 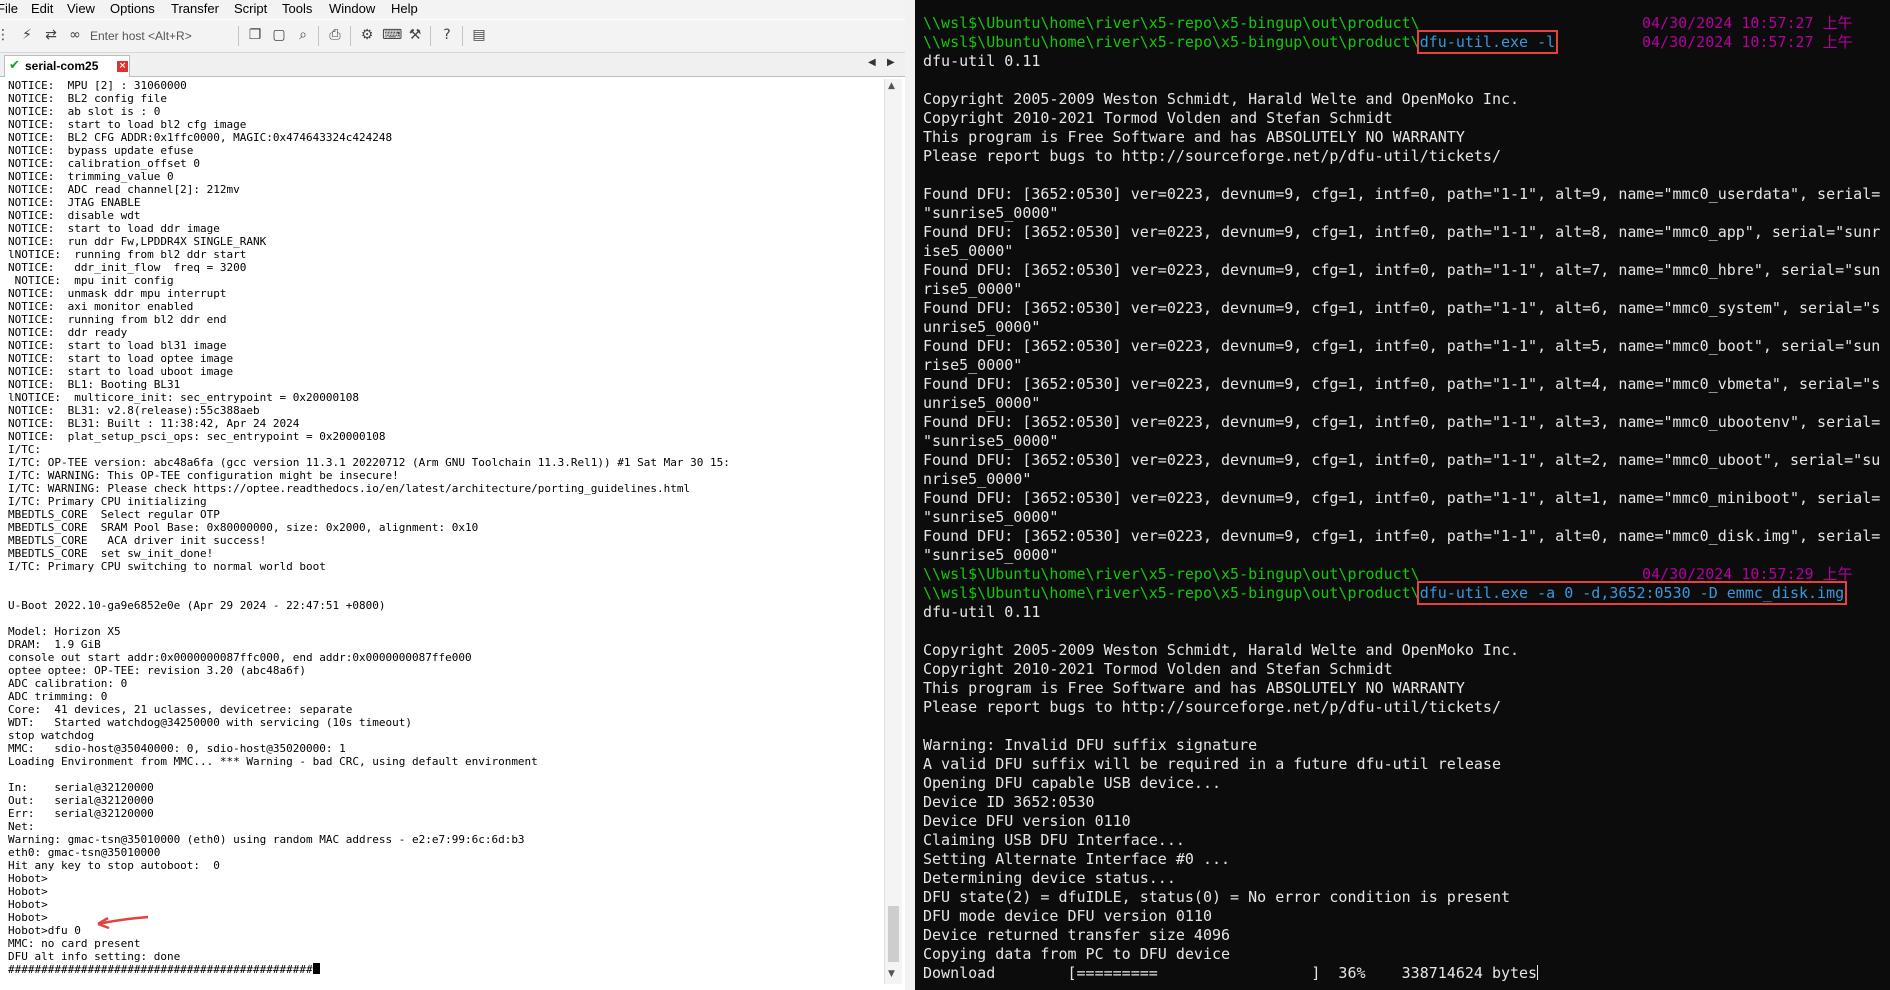 What do you see at coordinates (134, 410) in the screenshot?
I see `serial-line: NOTICE: BL31: v2.8(release):55c388aeb` at bounding box center [134, 410].